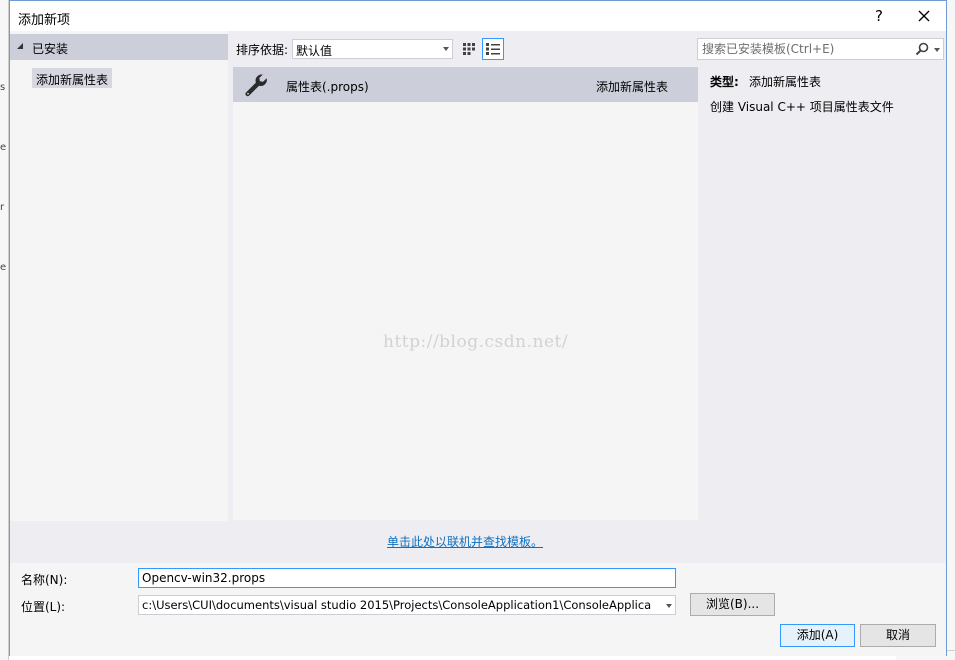 The height and width of the screenshot is (660, 955). I want to click on add-button: 添加(A), so click(817, 635).